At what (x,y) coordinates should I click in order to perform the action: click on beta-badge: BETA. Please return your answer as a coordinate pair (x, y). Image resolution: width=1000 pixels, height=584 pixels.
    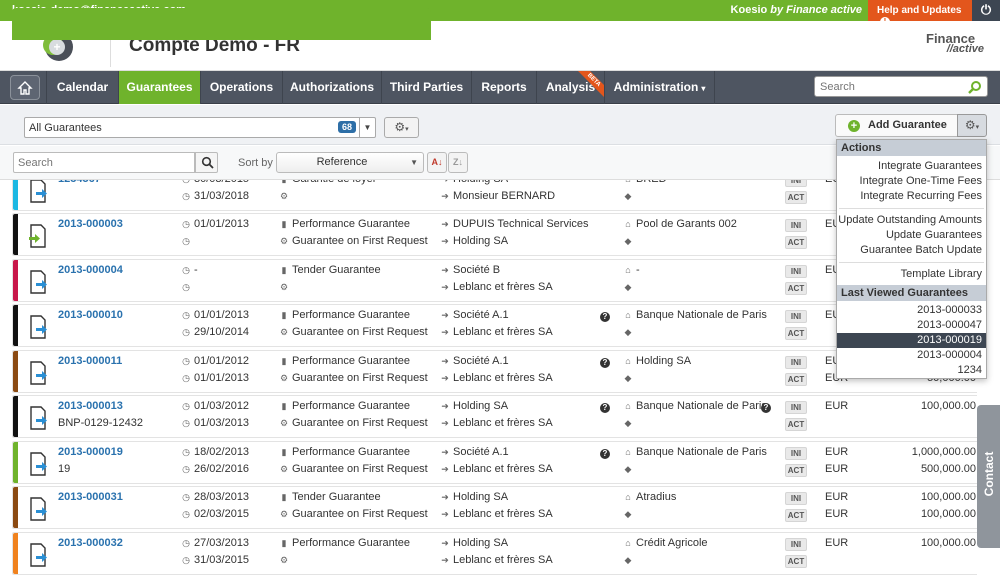
    Looking at the image, I should click on (591, 84).